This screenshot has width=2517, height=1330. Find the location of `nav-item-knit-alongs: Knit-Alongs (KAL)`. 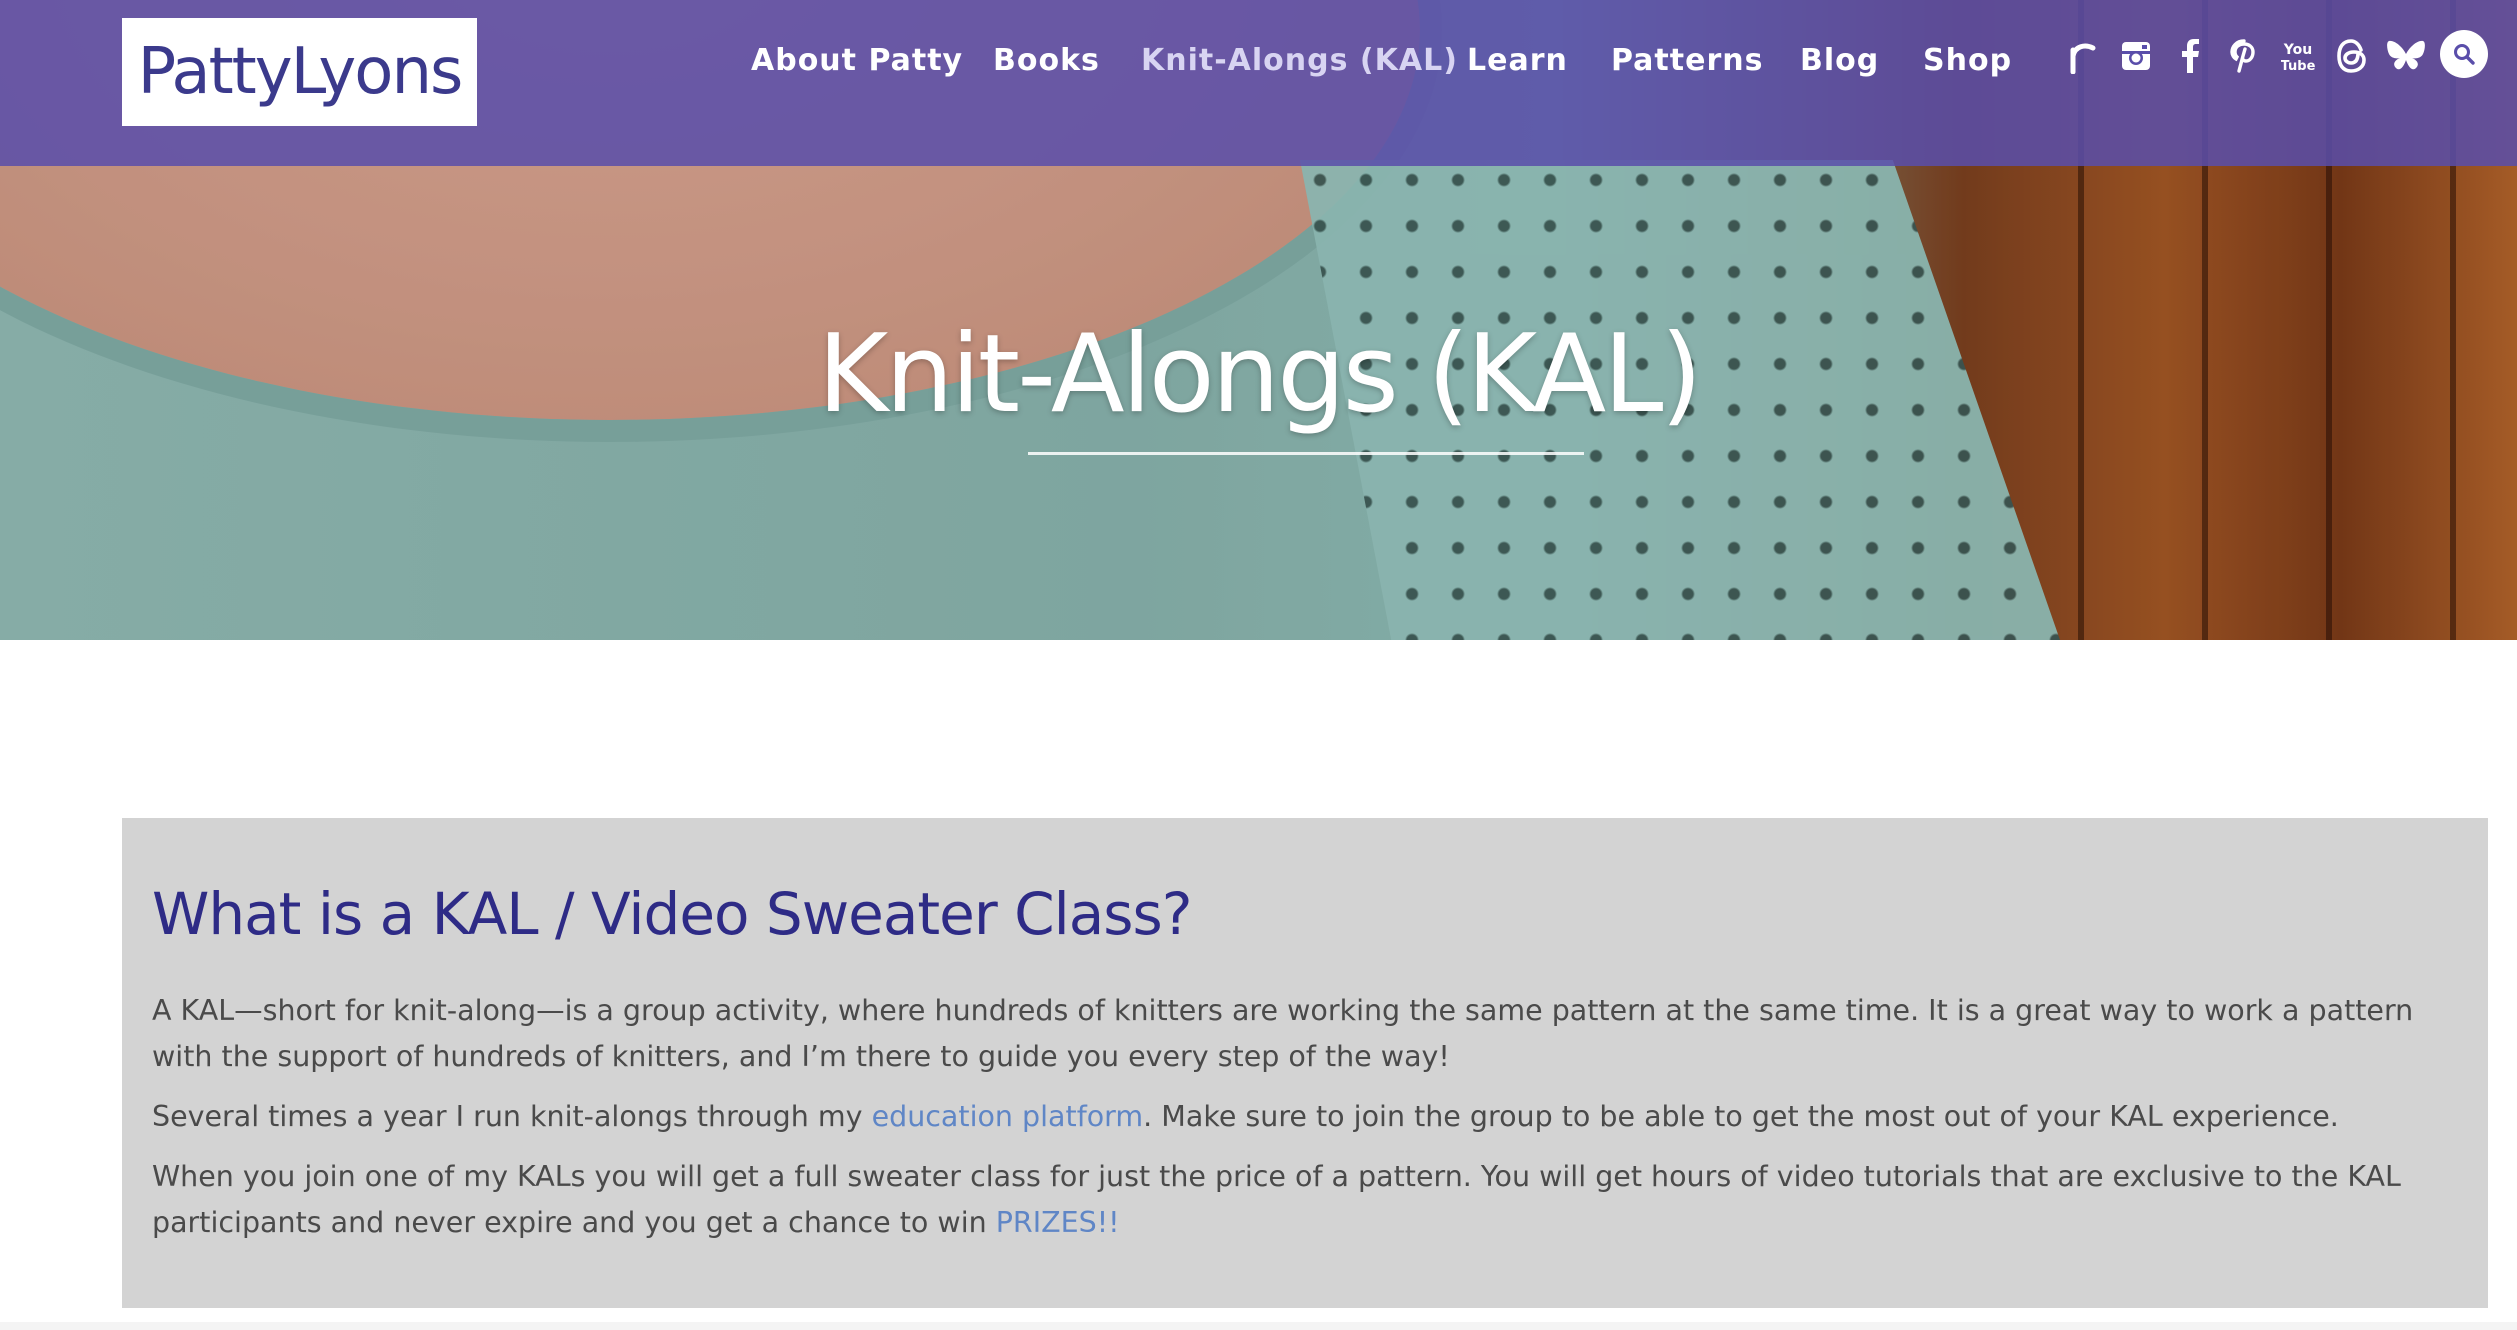

nav-item-knit-alongs: Knit-Alongs (KAL) is located at coordinates (1299, 61).